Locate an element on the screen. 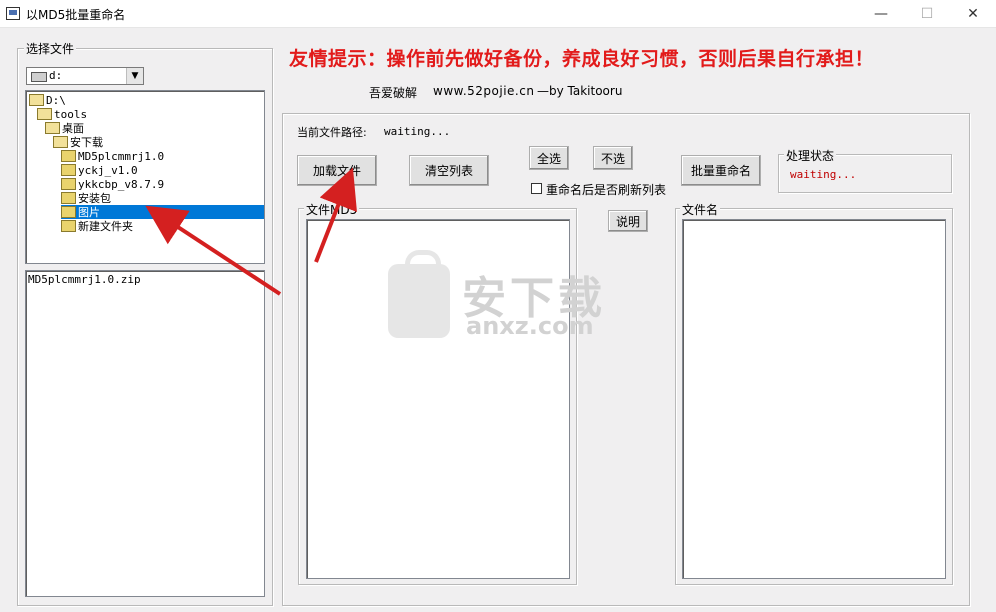  annotation-arrows is located at coordinates (251, 231).